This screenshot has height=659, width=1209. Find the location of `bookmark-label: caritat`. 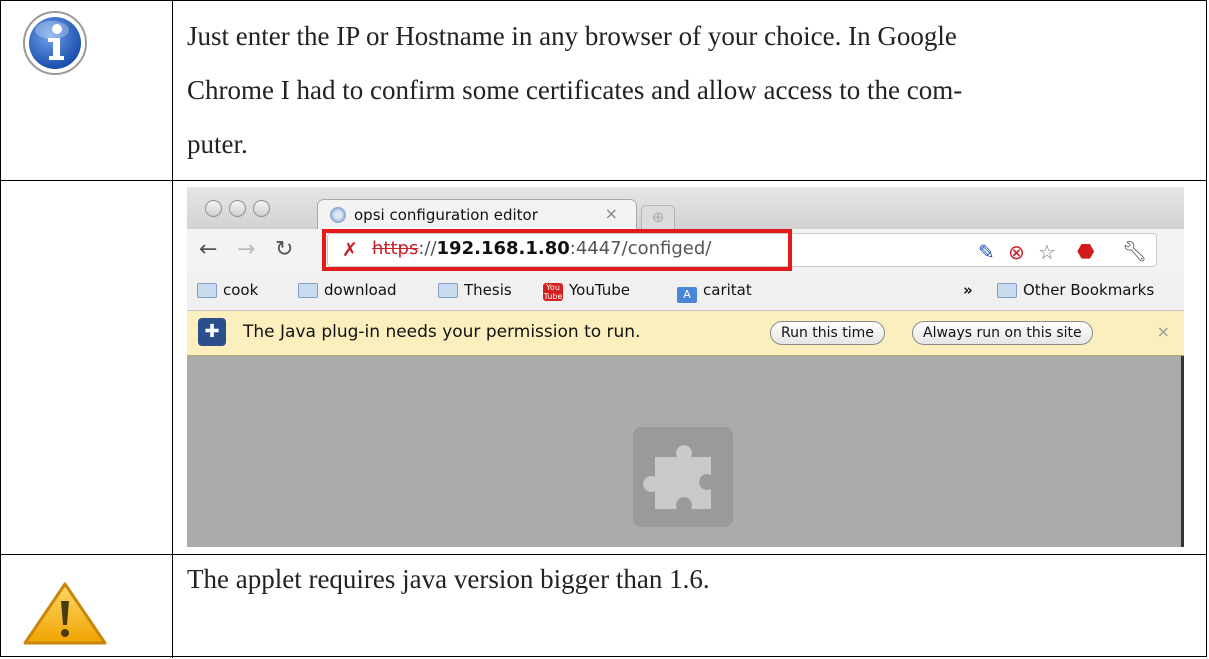

bookmark-label: caritat is located at coordinates (727, 290).